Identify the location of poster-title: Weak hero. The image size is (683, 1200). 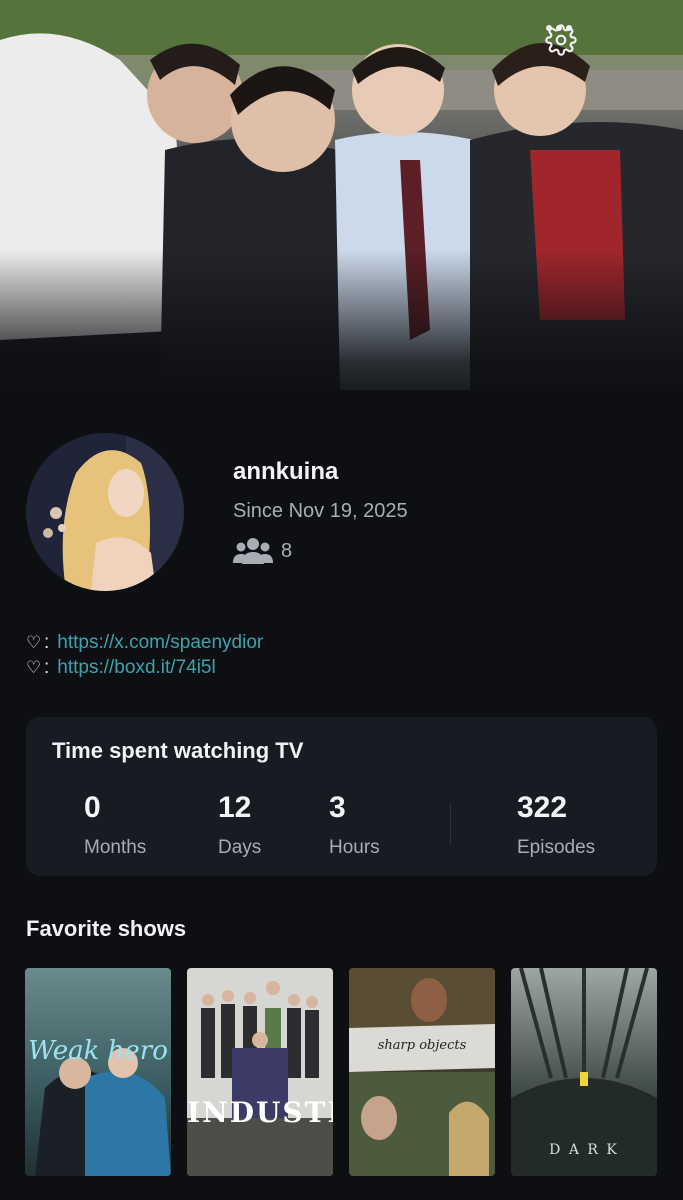
(98, 1051).